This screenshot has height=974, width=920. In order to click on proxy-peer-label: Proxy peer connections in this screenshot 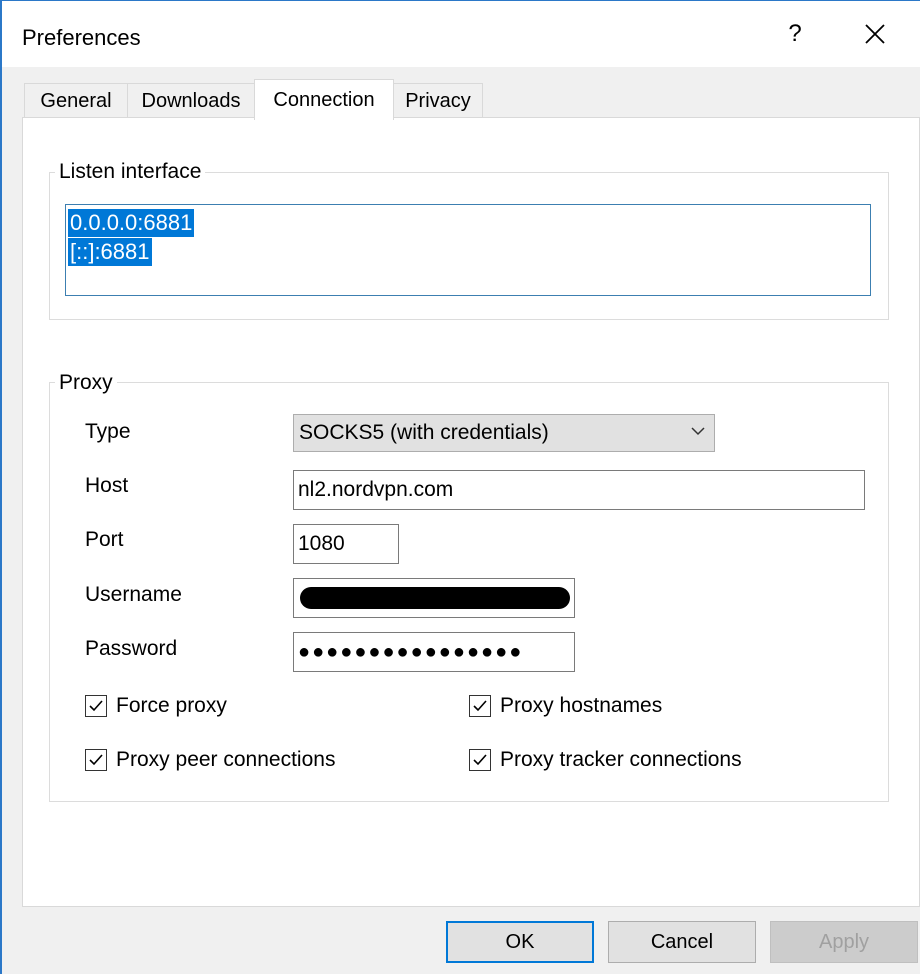, I will do `click(226, 759)`.